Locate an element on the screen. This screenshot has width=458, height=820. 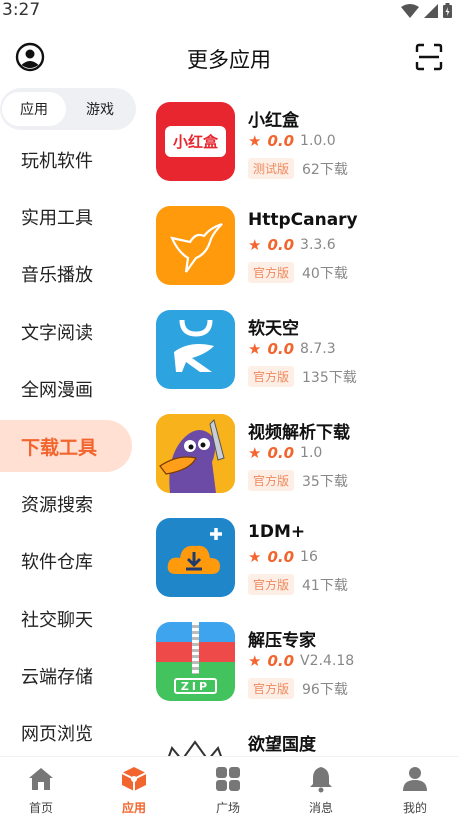
nav-profile: 我的 is located at coordinates (415, 792).